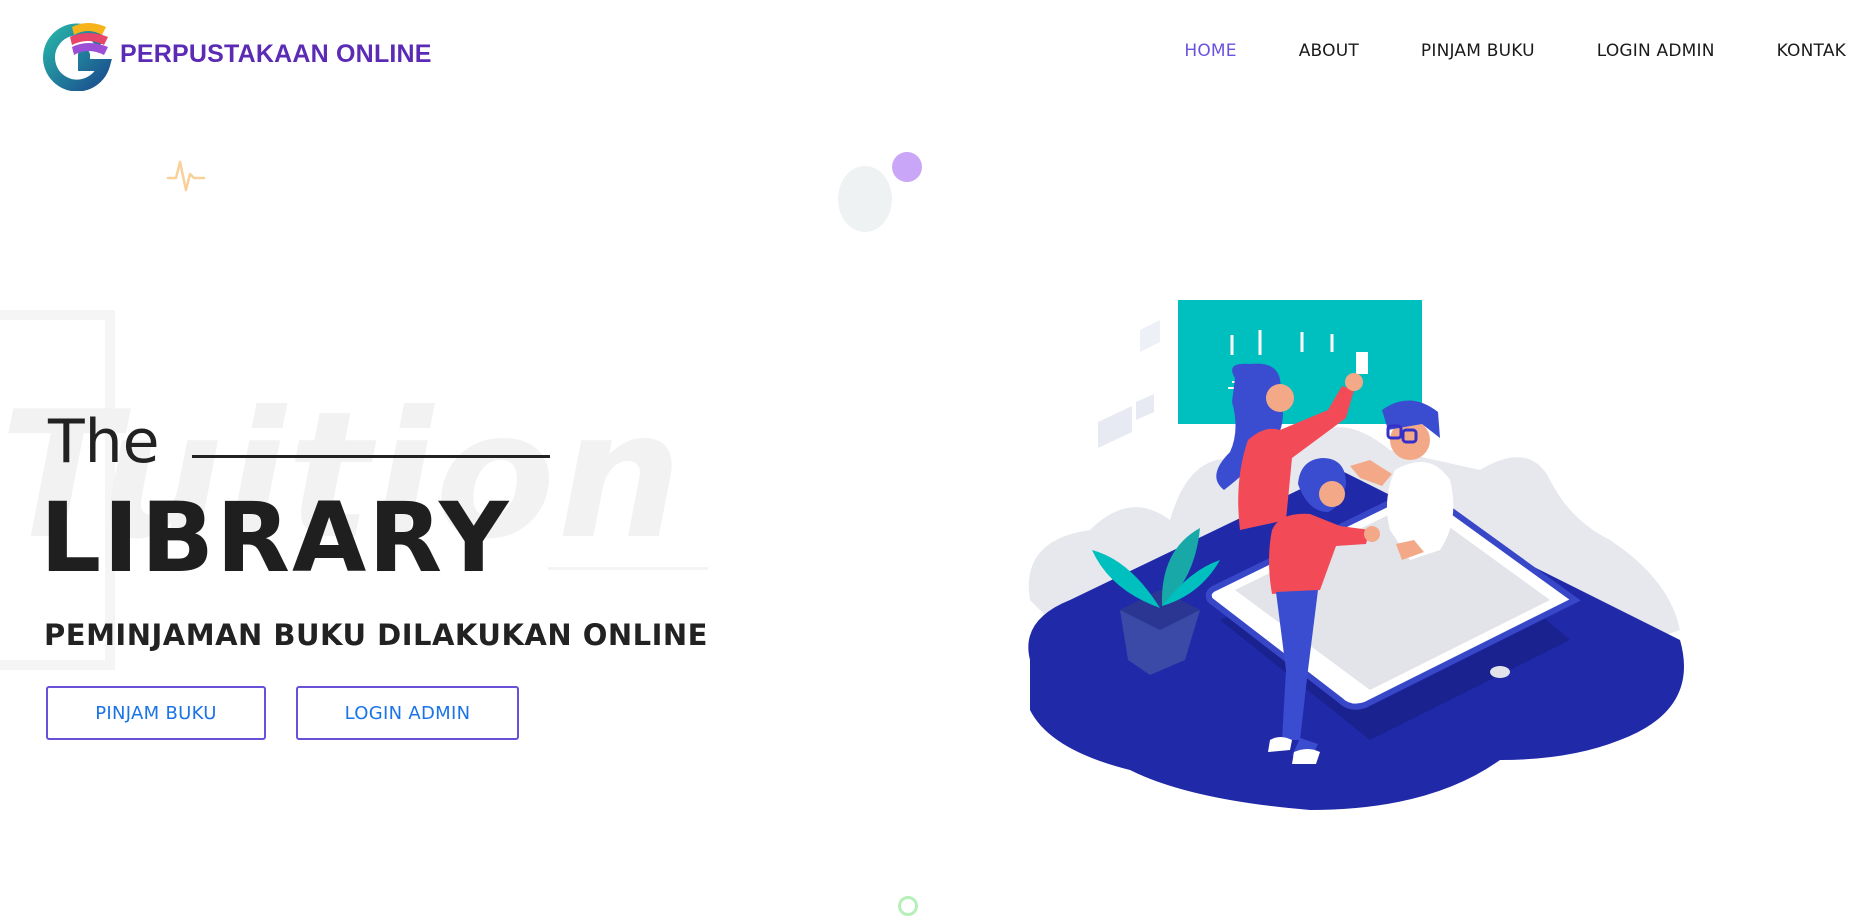 This screenshot has width=1876, height=916. I want to click on nav-login-admin: LOGIN ADMIN, so click(1656, 51).